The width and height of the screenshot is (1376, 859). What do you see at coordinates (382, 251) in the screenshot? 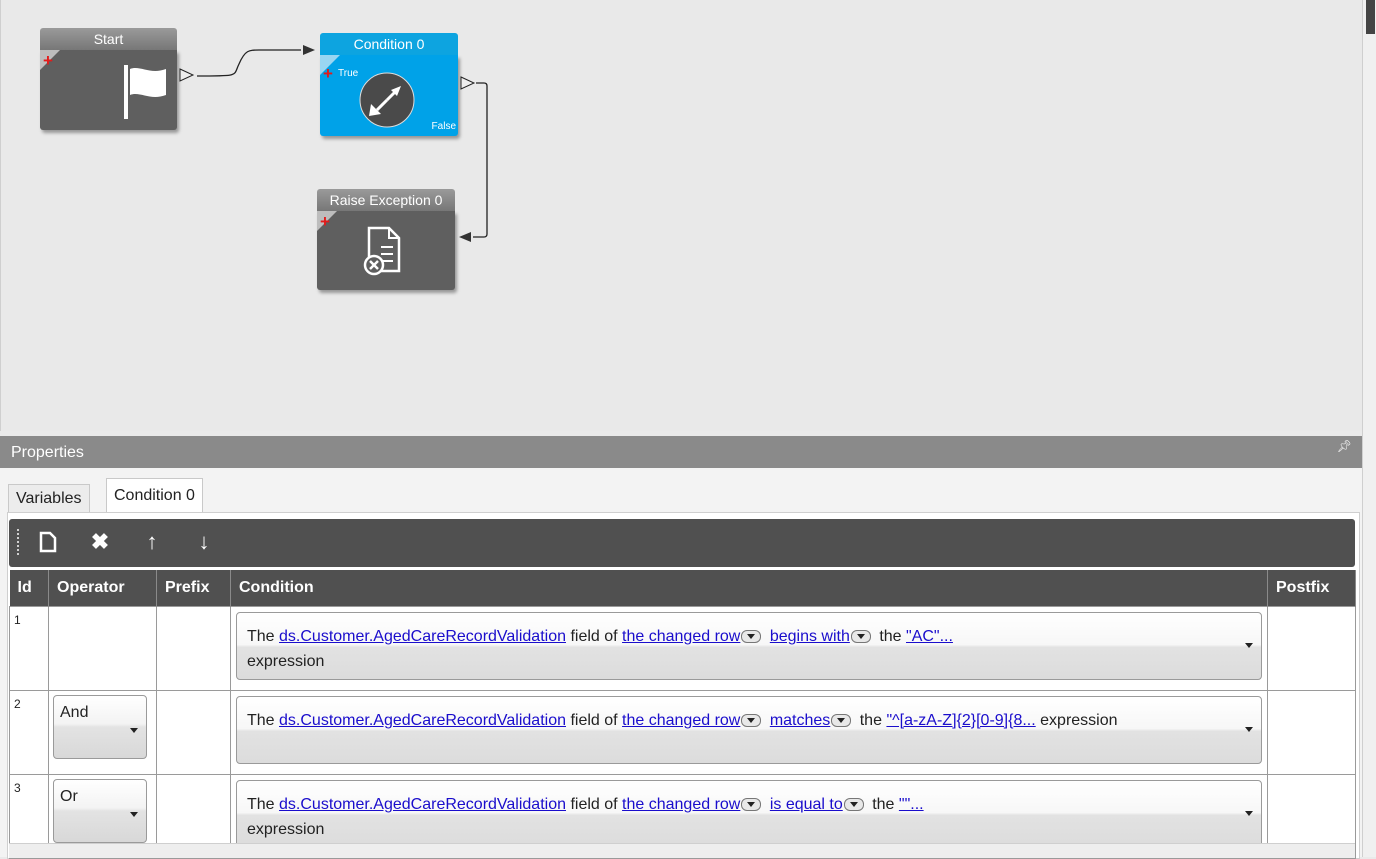
I see `document-error-icon` at bounding box center [382, 251].